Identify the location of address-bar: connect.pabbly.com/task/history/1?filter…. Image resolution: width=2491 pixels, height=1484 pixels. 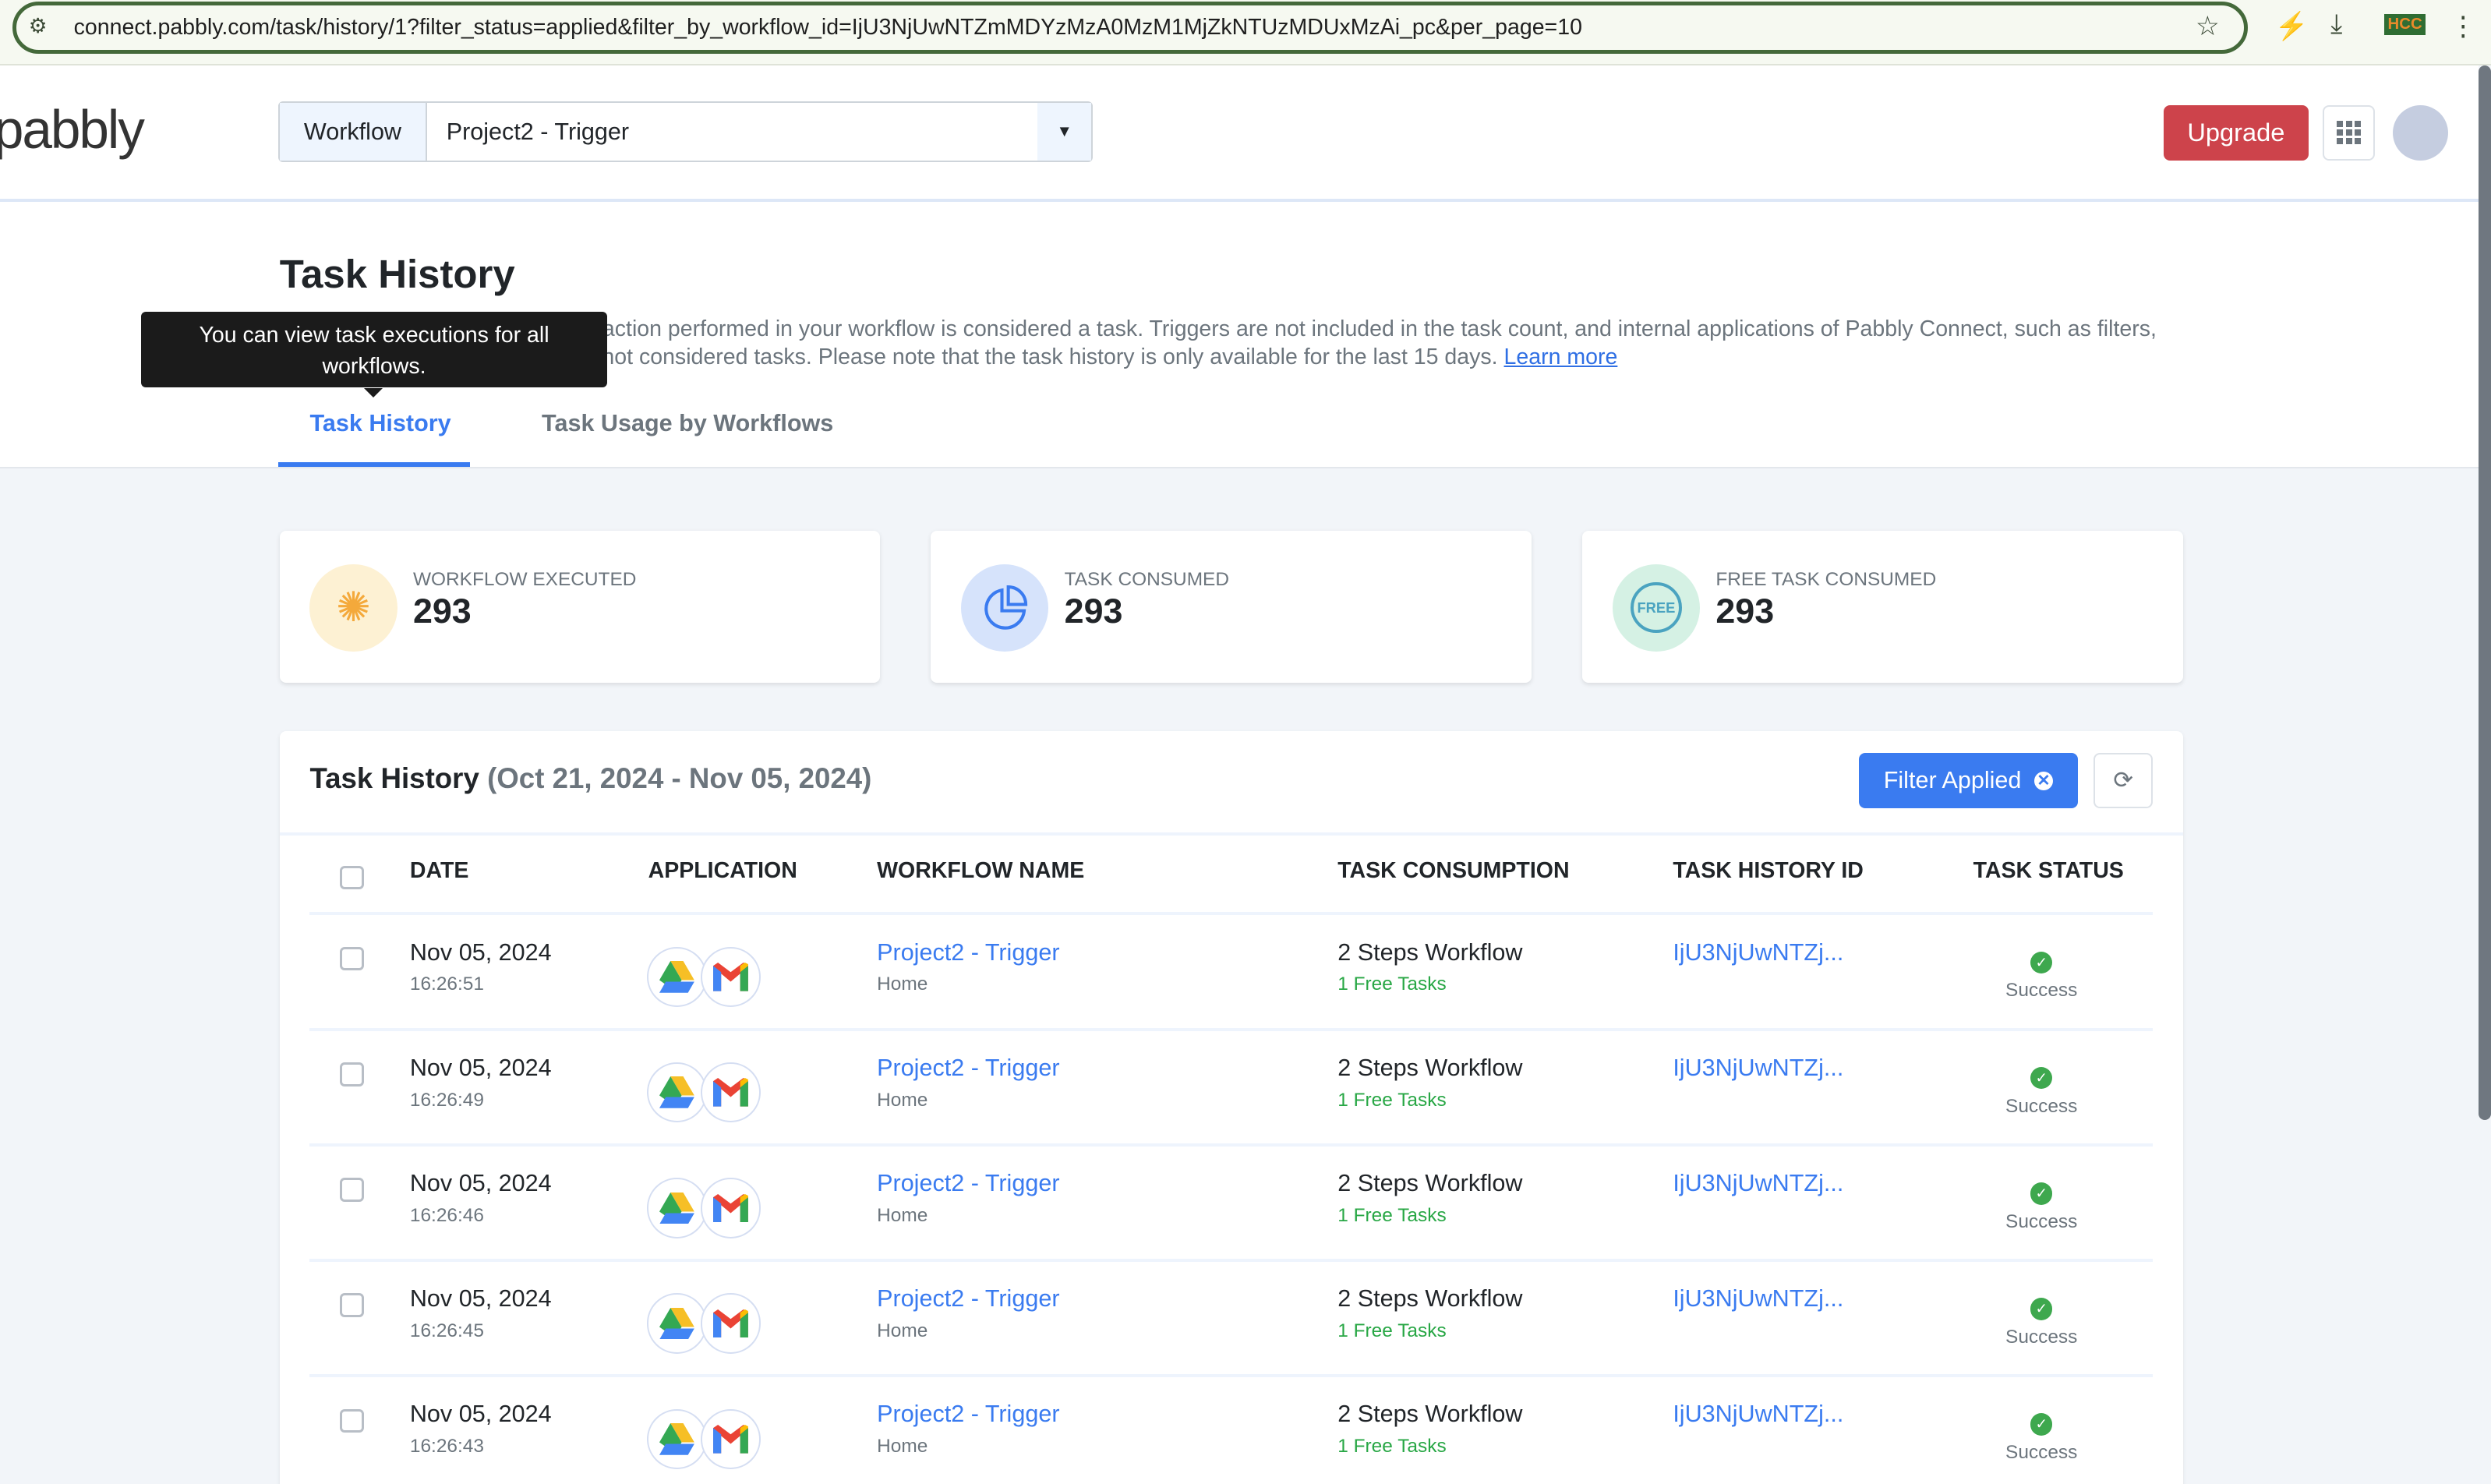
(1130, 28).